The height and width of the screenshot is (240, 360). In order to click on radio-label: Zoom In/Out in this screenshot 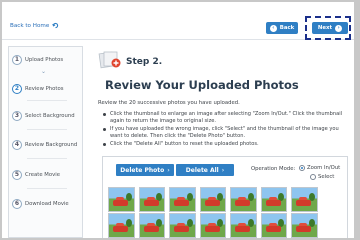, I will do `click(324, 168)`.